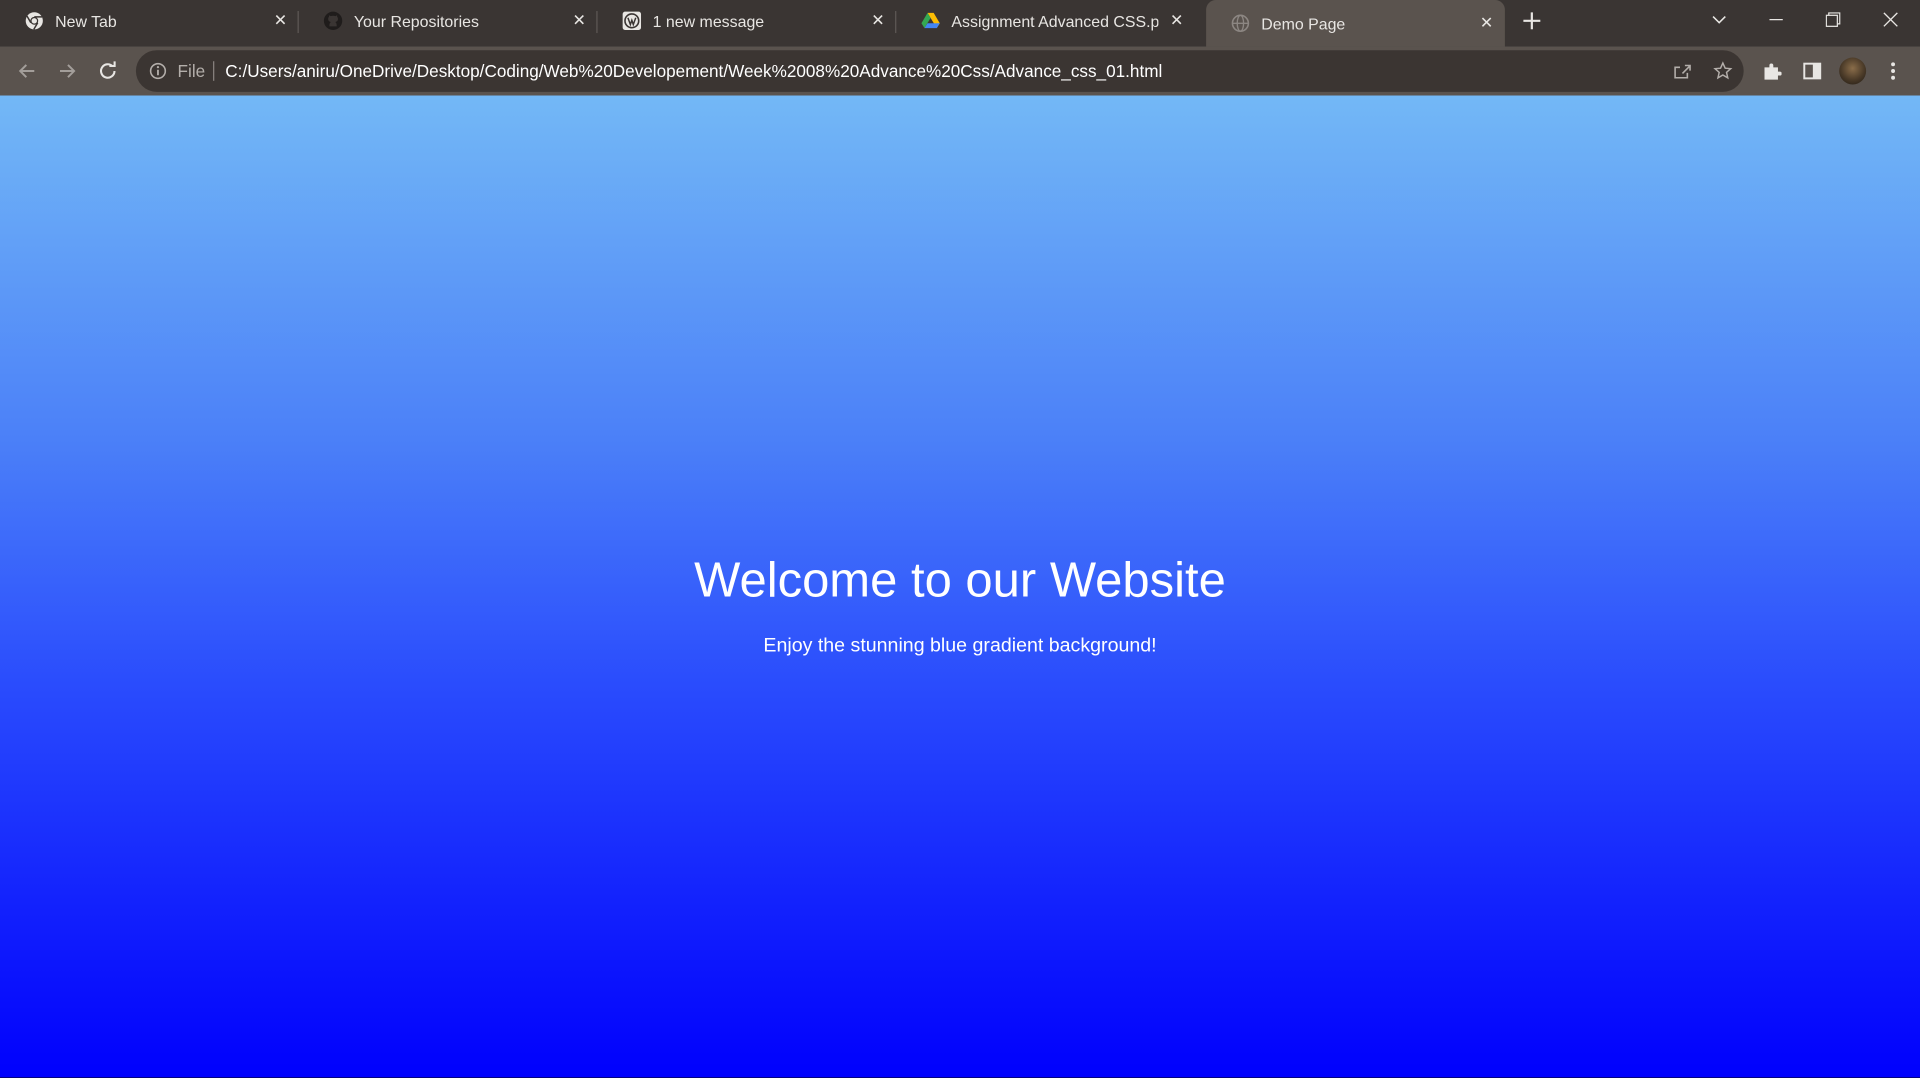  What do you see at coordinates (149, 21) in the screenshot?
I see `tab-new-tab: New Tab ✕` at bounding box center [149, 21].